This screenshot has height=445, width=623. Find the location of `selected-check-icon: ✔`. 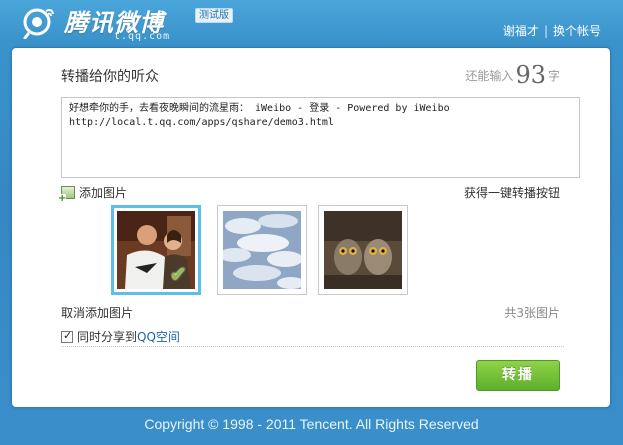

selected-check-icon: ✔ is located at coordinates (178, 274).